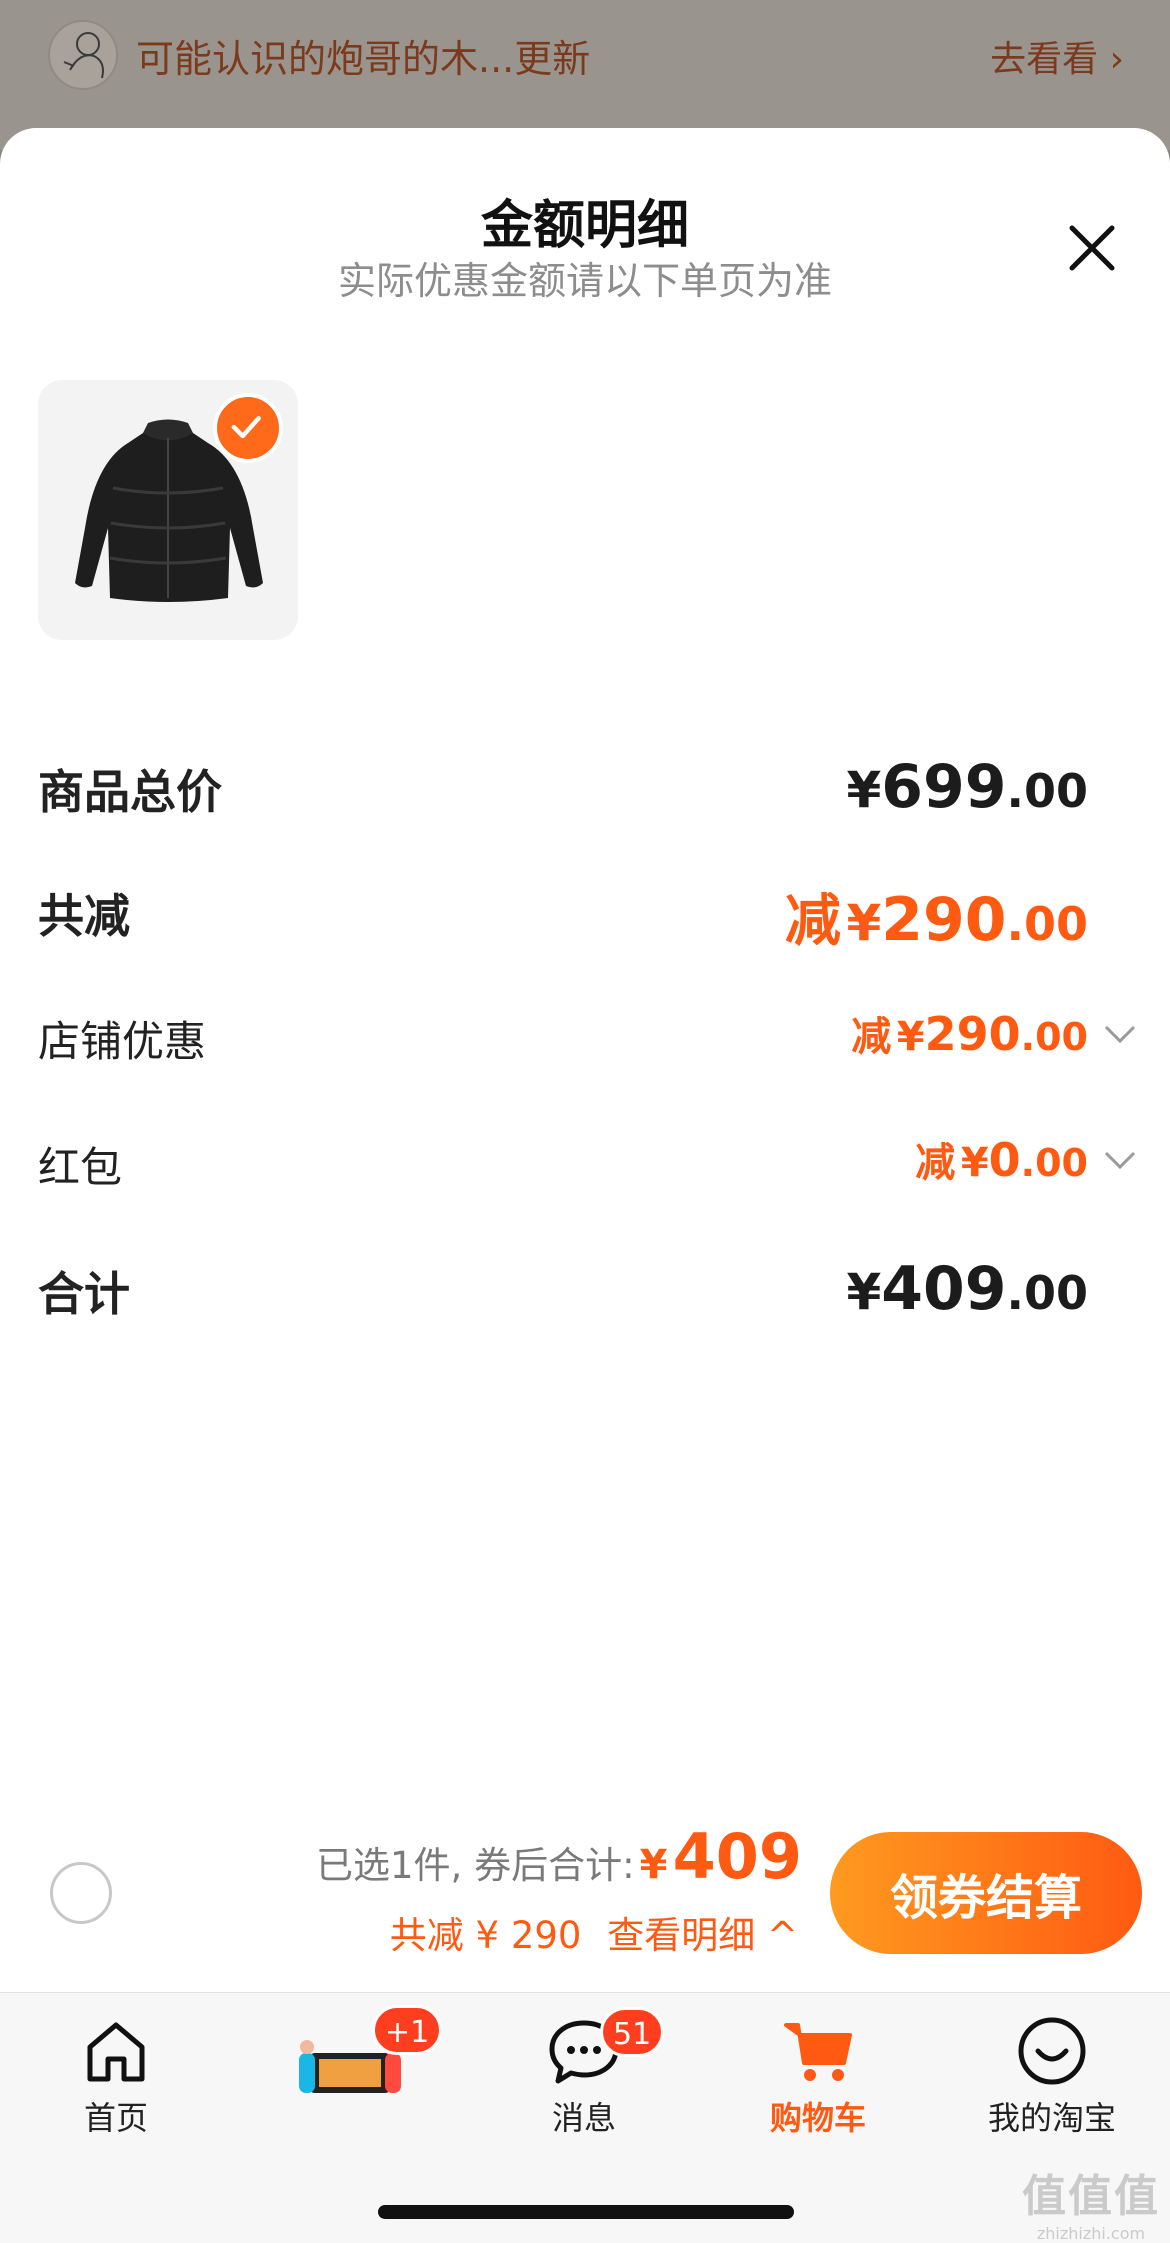 Image resolution: width=1170 pixels, height=2243 pixels. Describe the element at coordinates (1092, 248) in the screenshot. I see `close-icon` at that location.